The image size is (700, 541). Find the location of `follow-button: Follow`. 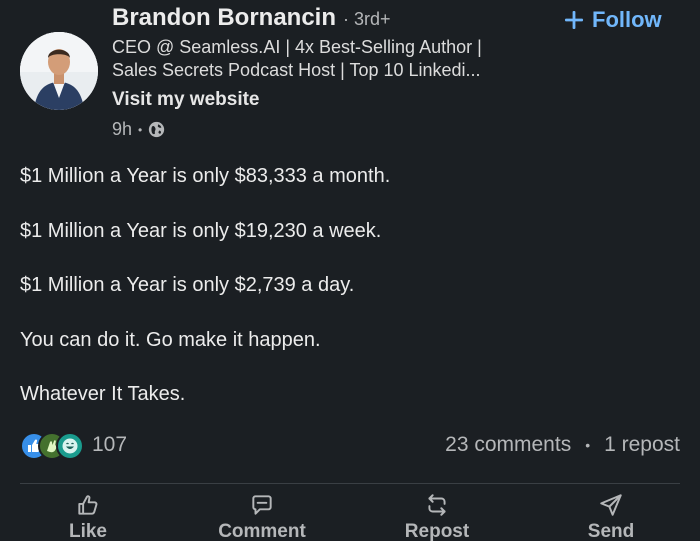

follow-button: Follow is located at coordinates (613, 20).